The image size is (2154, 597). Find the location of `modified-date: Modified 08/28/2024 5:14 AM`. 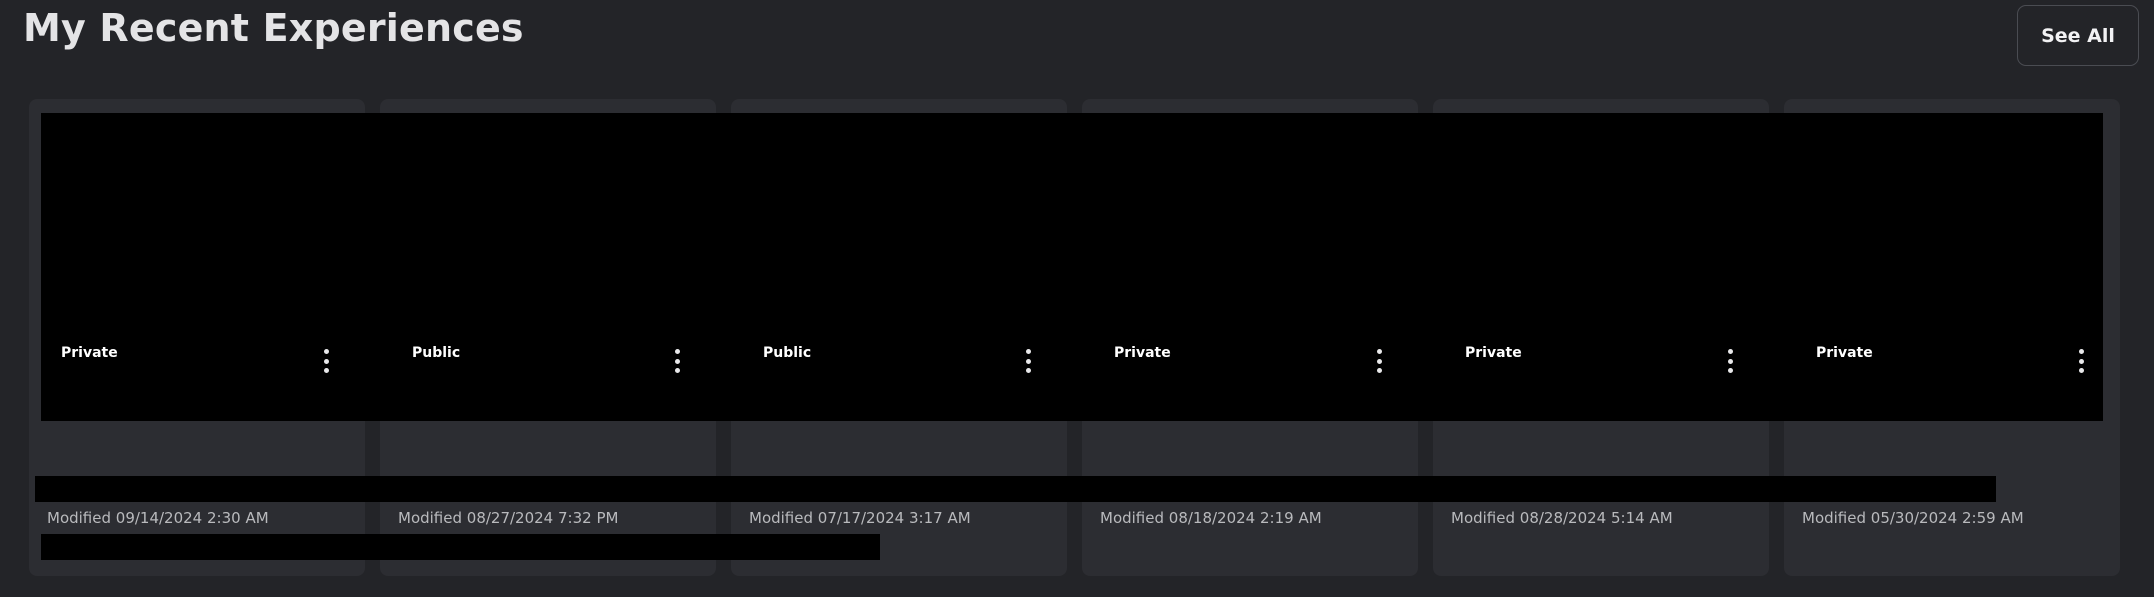

modified-date: Modified 08/28/2024 5:14 AM is located at coordinates (1562, 518).